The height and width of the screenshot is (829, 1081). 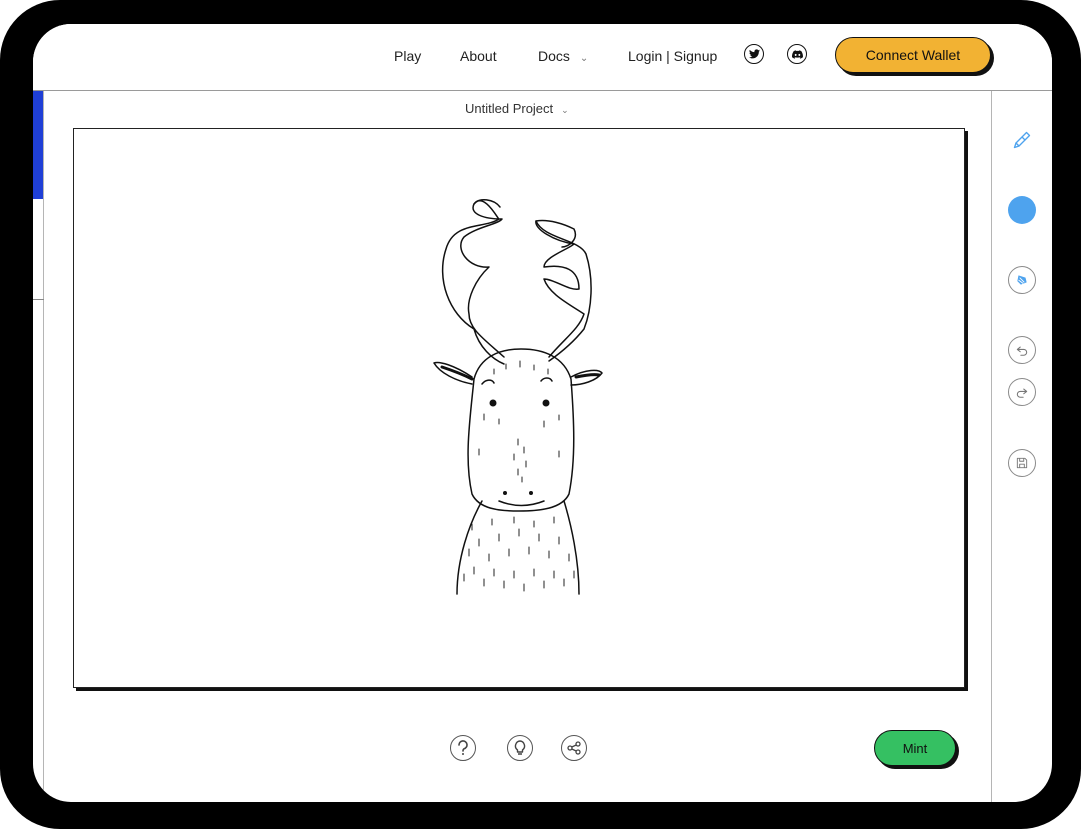 What do you see at coordinates (478, 56) in the screenshot?
I see `nav-about-link: About` at bounding box center [478, 56].